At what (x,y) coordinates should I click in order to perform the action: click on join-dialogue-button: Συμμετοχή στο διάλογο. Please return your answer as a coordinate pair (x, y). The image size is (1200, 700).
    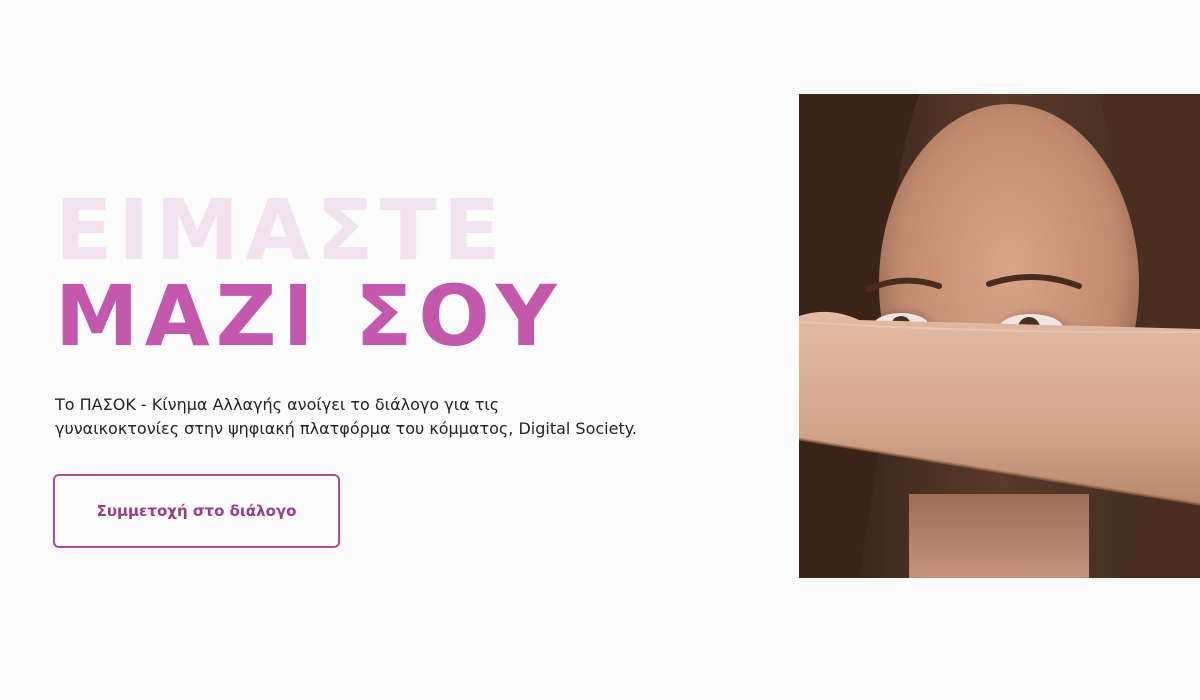
    Looking at the image, I should click on (196, 511).